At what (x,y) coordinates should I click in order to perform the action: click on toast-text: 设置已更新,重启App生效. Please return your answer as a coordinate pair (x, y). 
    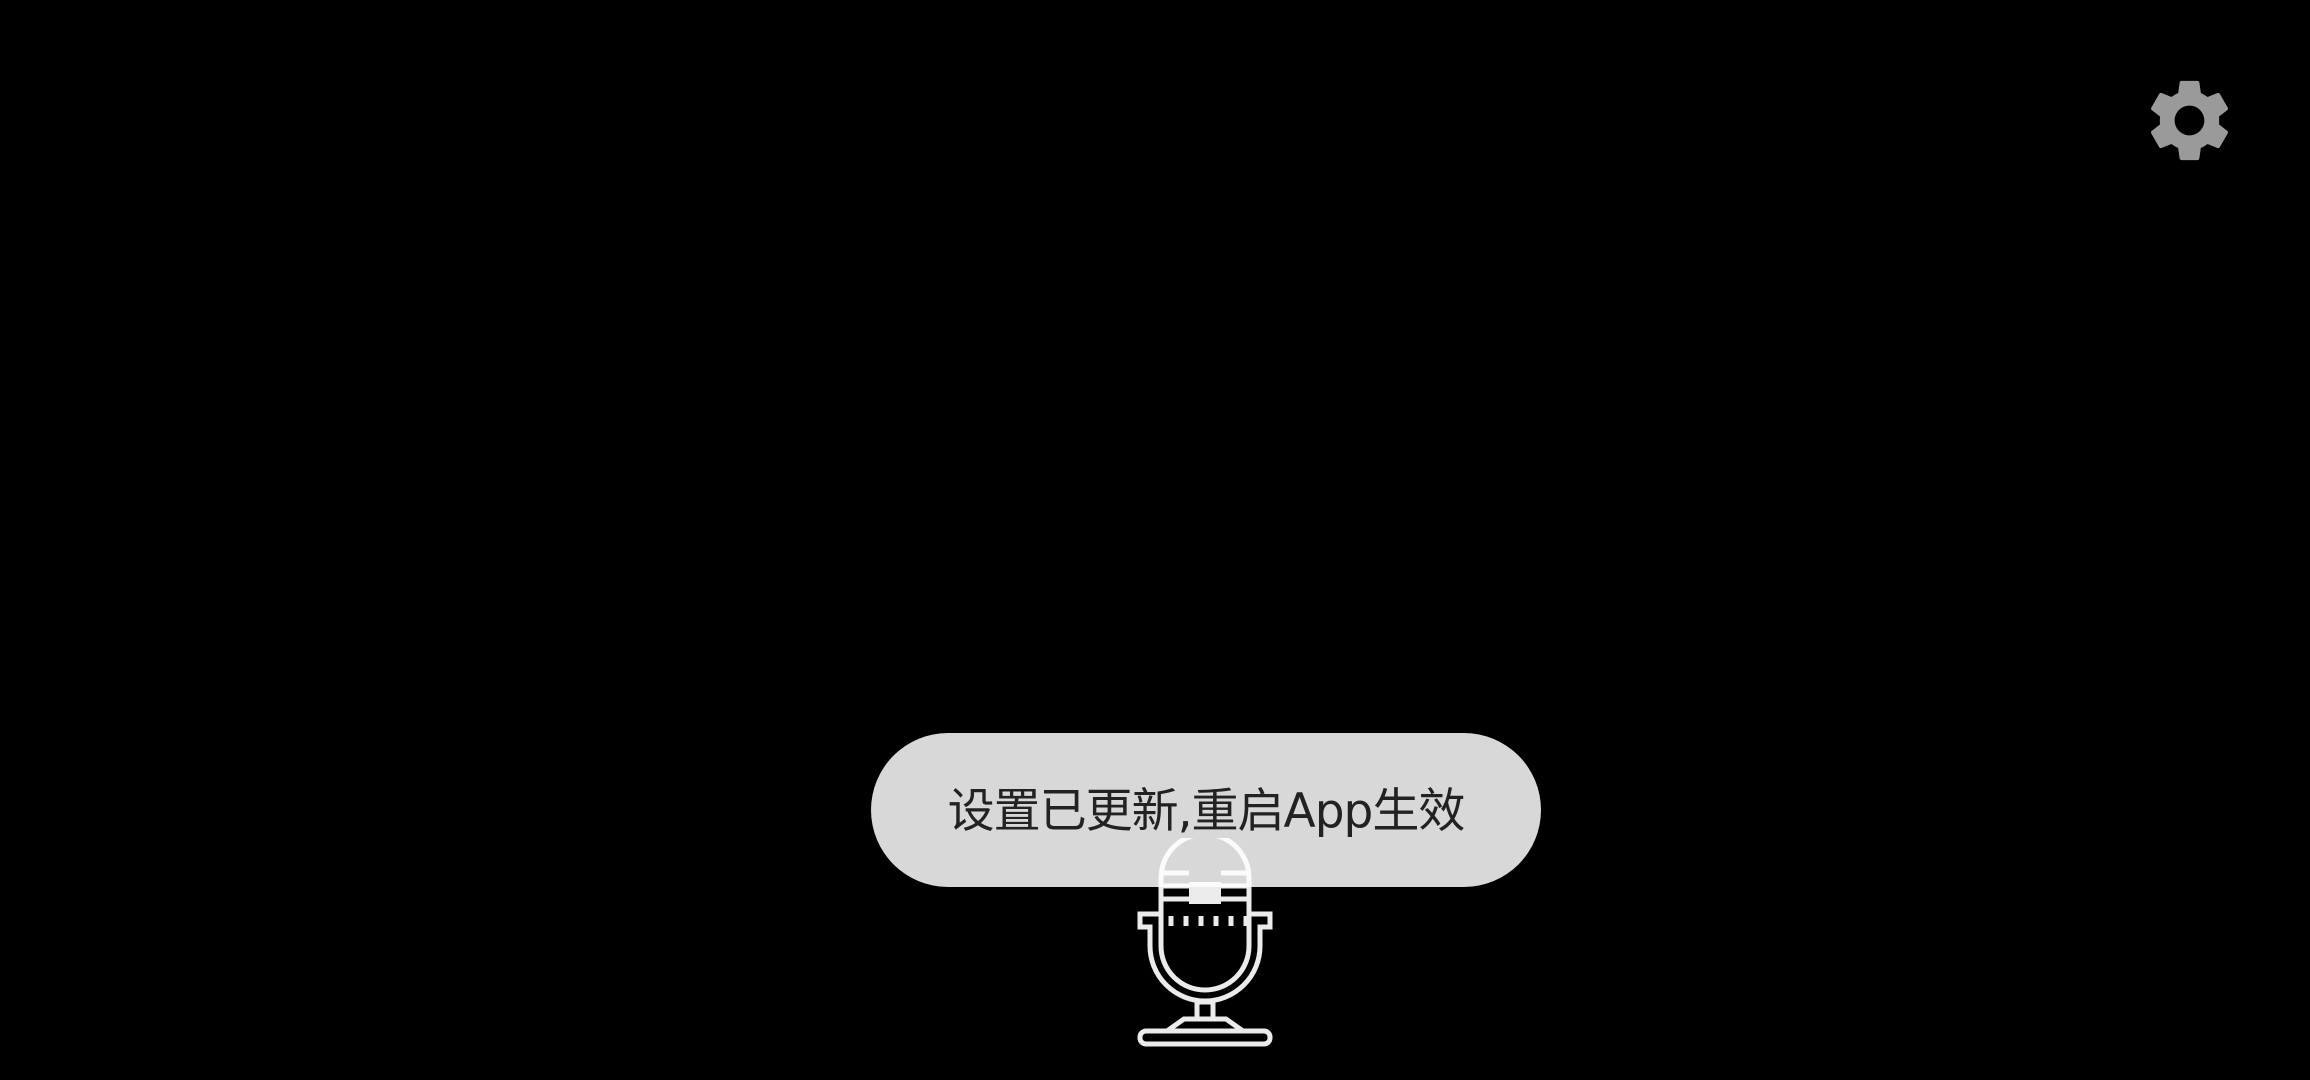
    Looking at the image, I should click on (1206, 811).